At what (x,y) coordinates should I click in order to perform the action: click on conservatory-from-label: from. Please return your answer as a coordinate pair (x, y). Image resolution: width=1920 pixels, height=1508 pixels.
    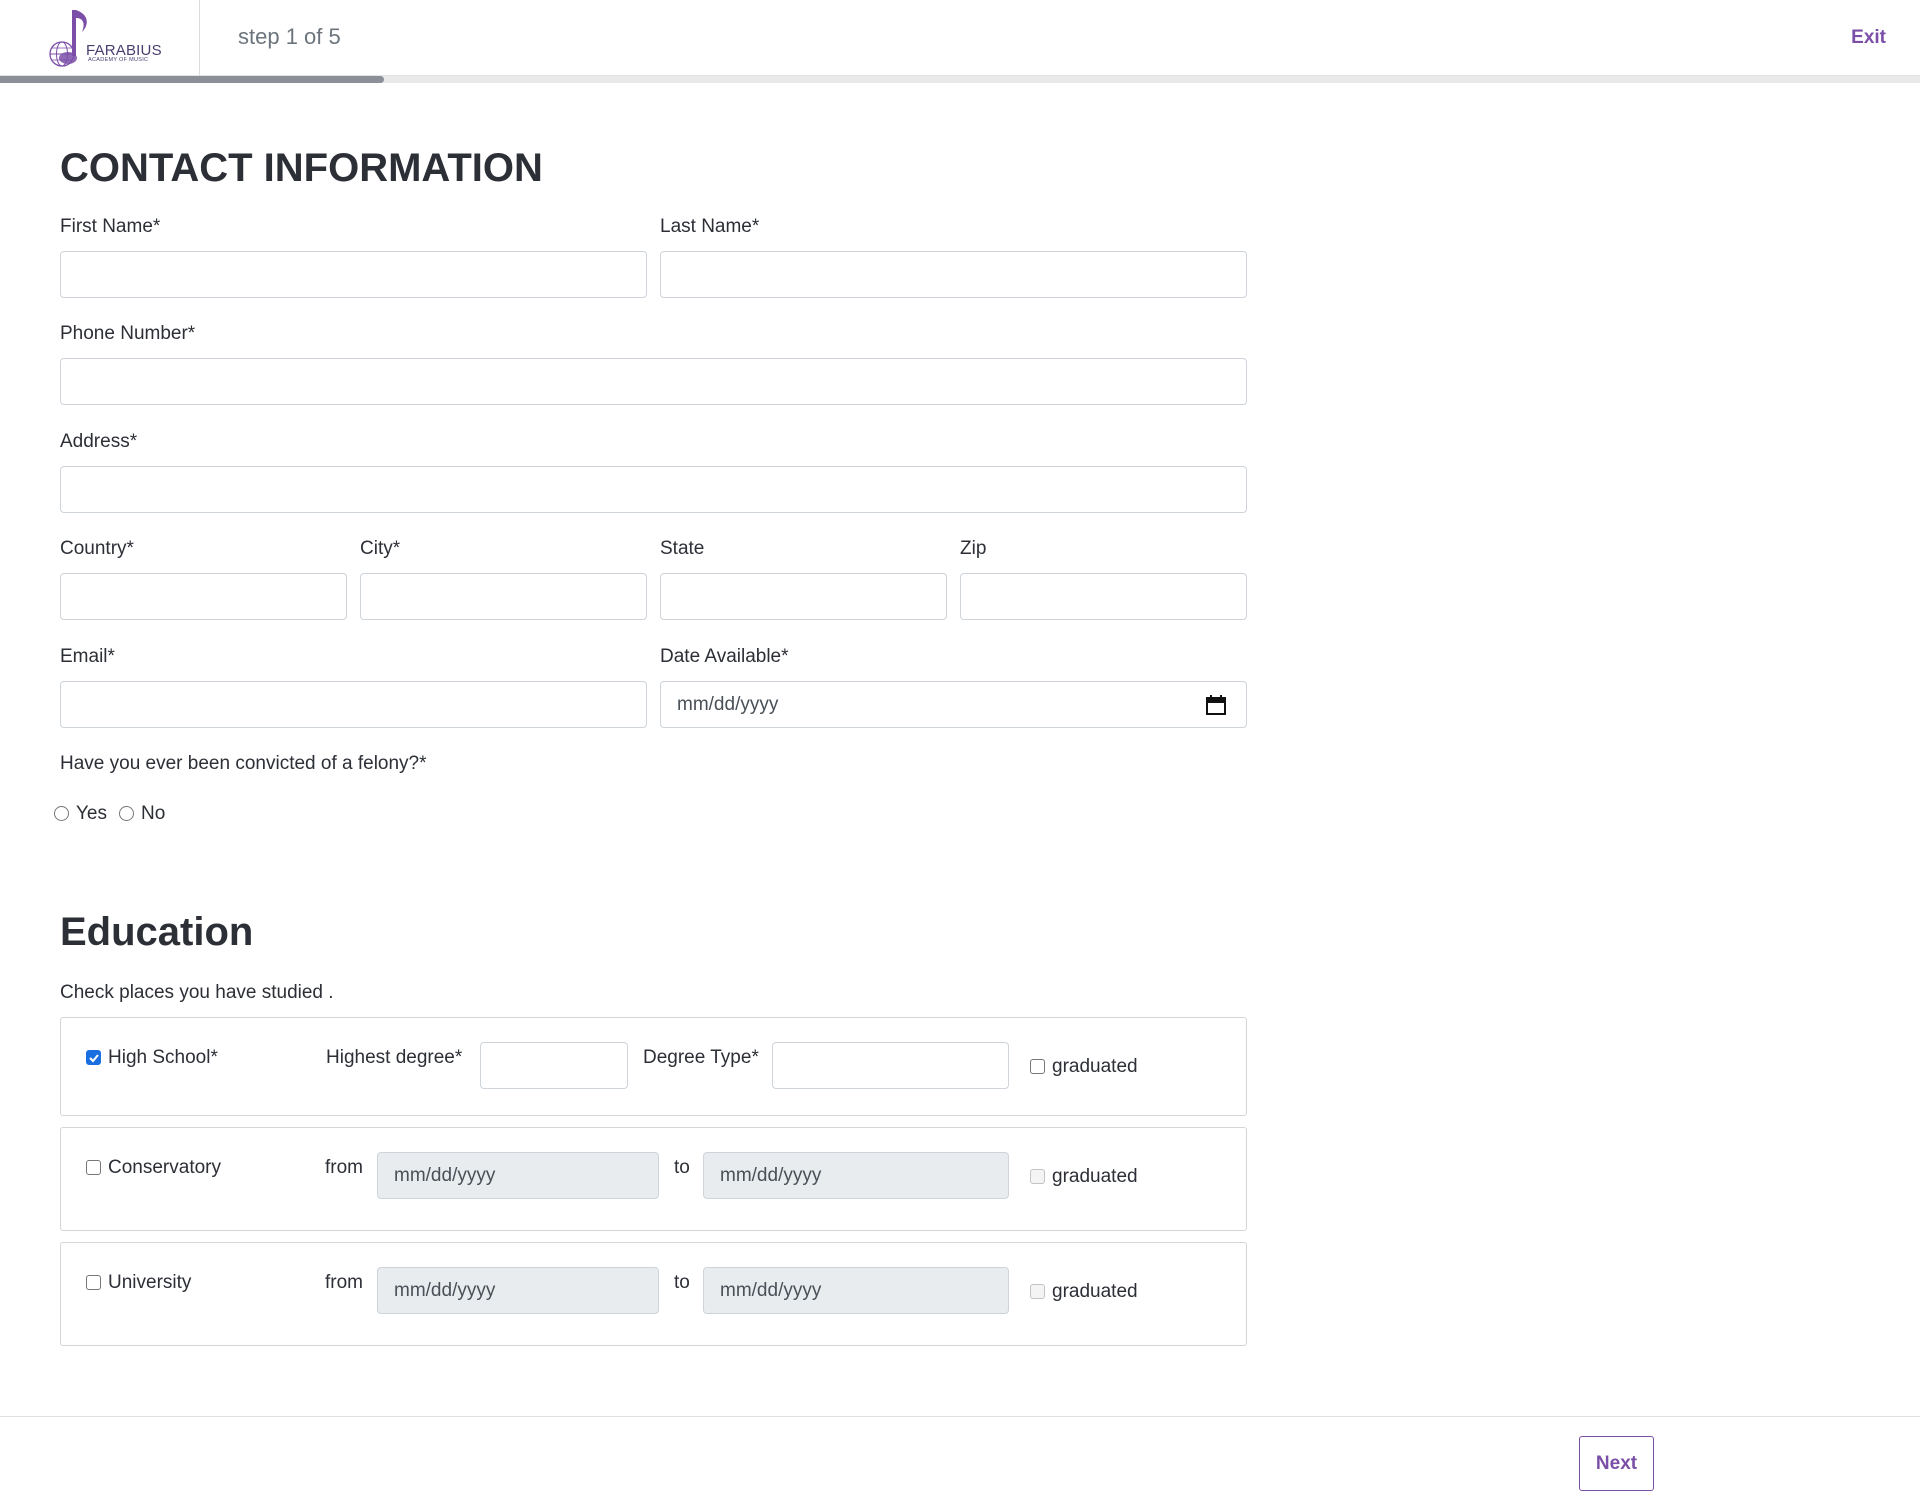
    Looking at the image, I should click on (344, 1167).